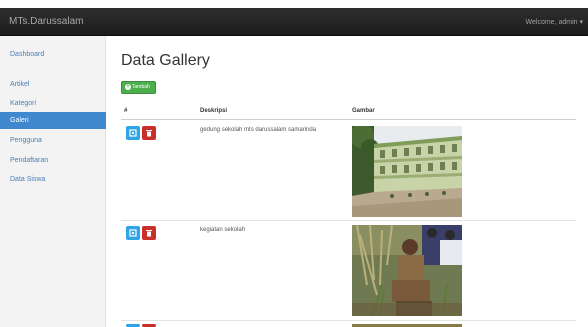 The image size is (588, 327). I want to click on row-description: gedung sekolah mts darussalam samarinda, so click(258, 130).